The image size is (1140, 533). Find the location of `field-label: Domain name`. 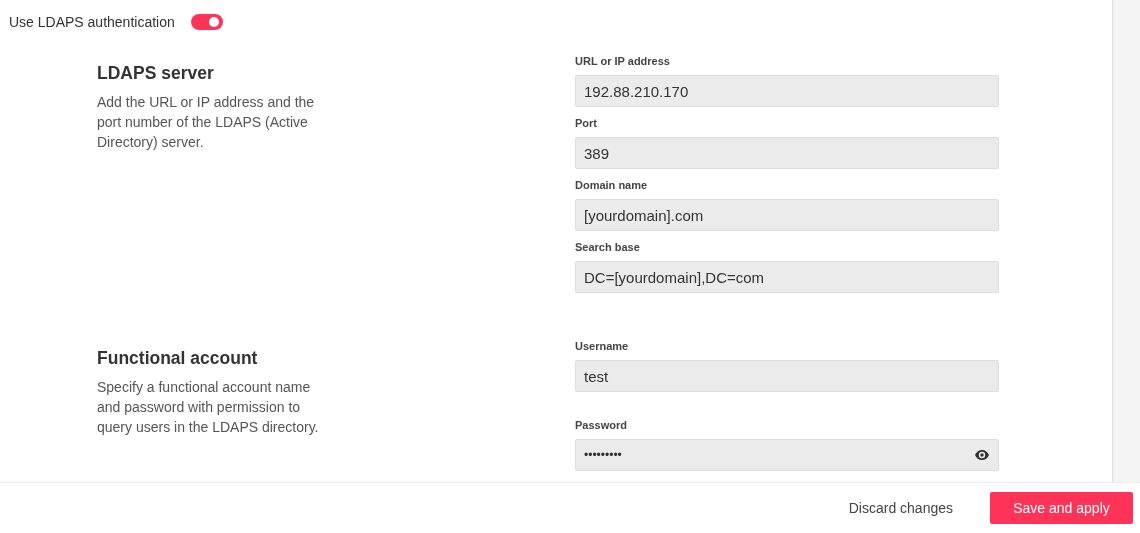

field-label: Domain name is located at coordinates (612, 186).